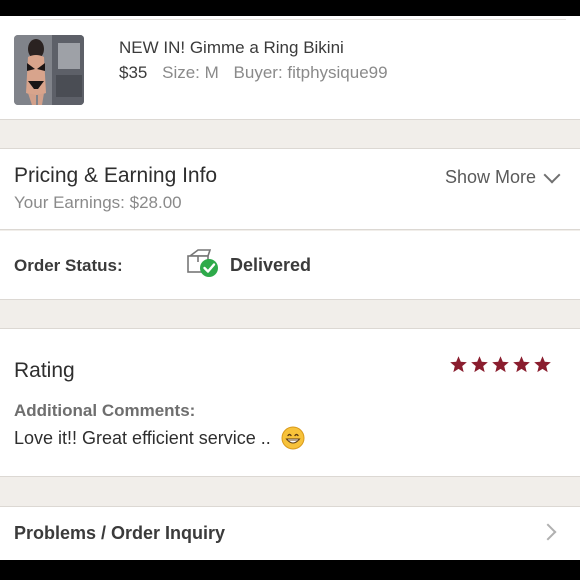 The height and width of the screenshot is (580, 580). I want to click on item-buyer: Buyer: fitphysique99, so click(311, 72).